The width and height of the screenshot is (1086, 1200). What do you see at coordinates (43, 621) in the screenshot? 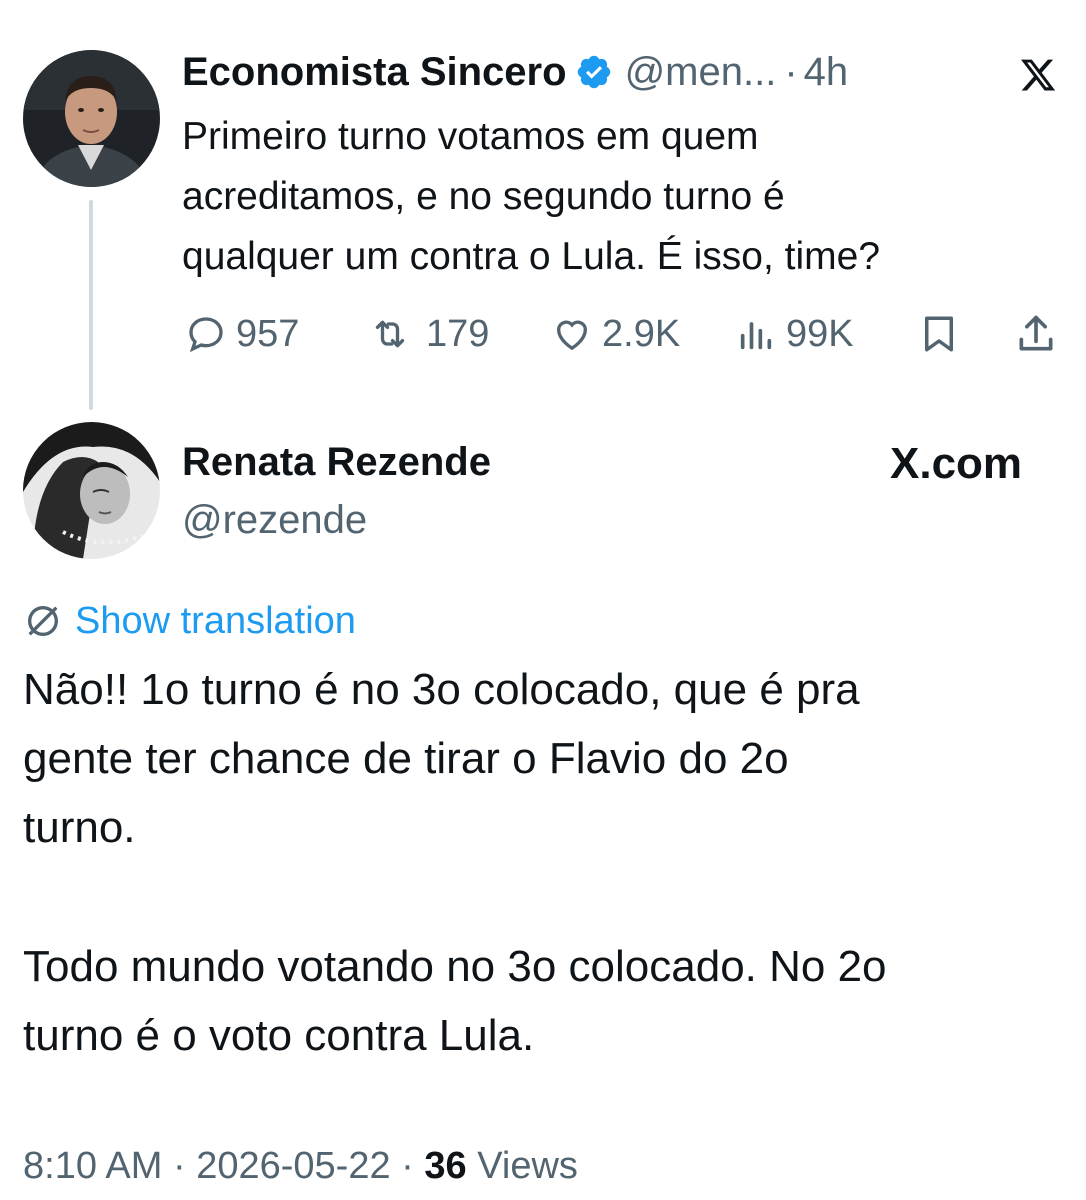
I see `globe-slash-icon` at bounding box center [43, 621].